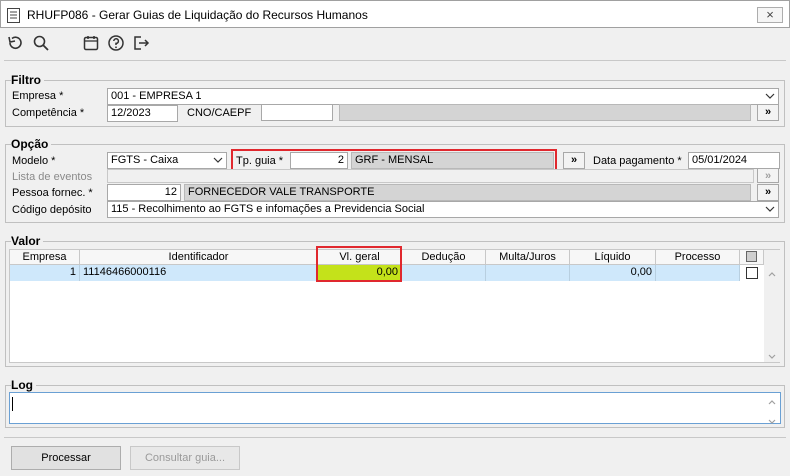 The image size is (790, 476). Describe the element at coordinates (444, 273) in the screenshot. I see `cell-deducao` at that location.